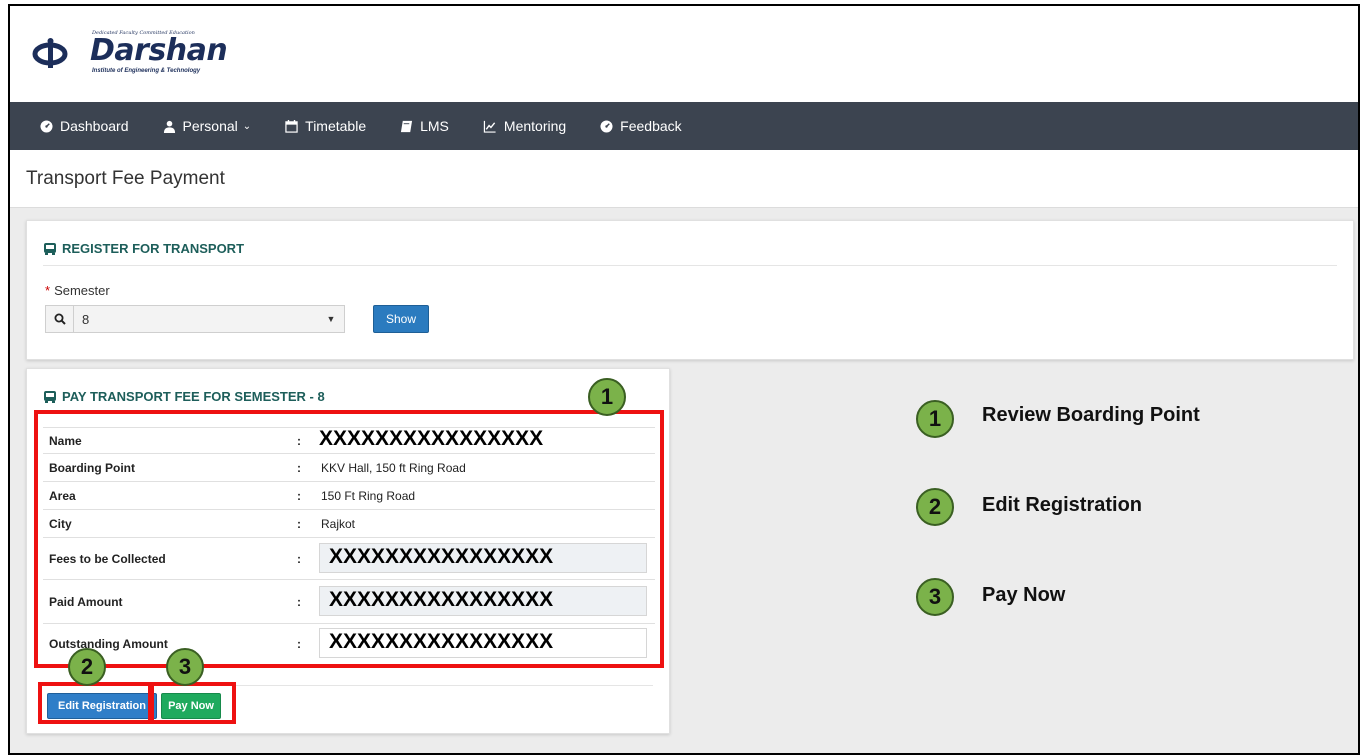 This screenshot has height=755, width=1360. I want to click on page-title-bar: Transport Fee Payment, so click(684, 179).